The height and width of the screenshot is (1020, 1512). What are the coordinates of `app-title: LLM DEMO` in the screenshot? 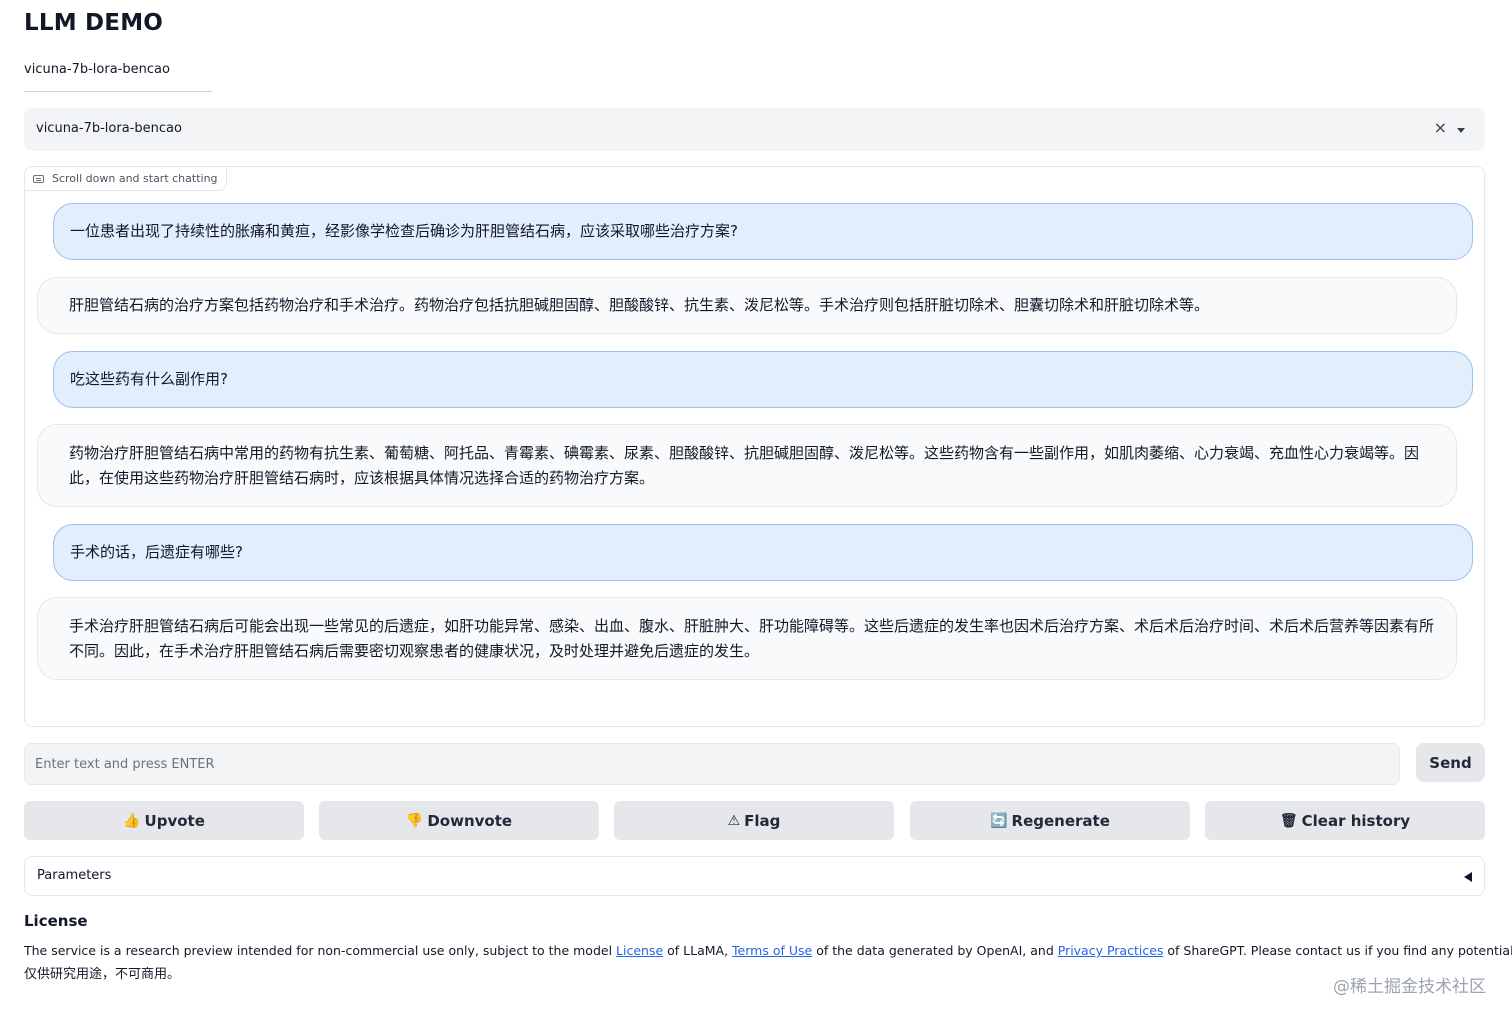 It's located at (94, 23).